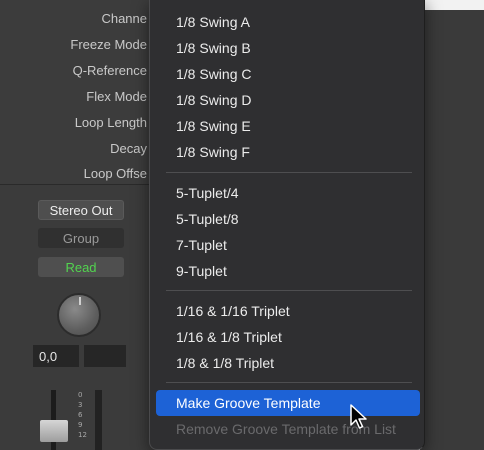 The image size is (484, 450). Describe the element at coordinates (79, 315) in the screenshot. I see `pan-knob` at that location.